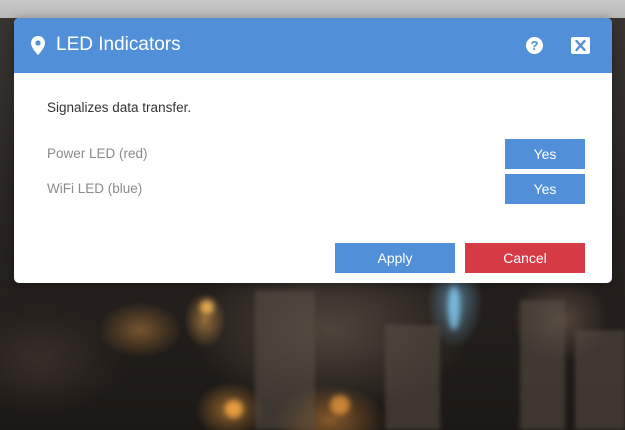 This screenshot has height=430, width=625. Describe the element at coordinates (534, 45) in the screenshot. I see `help-icon: ?` at that location.